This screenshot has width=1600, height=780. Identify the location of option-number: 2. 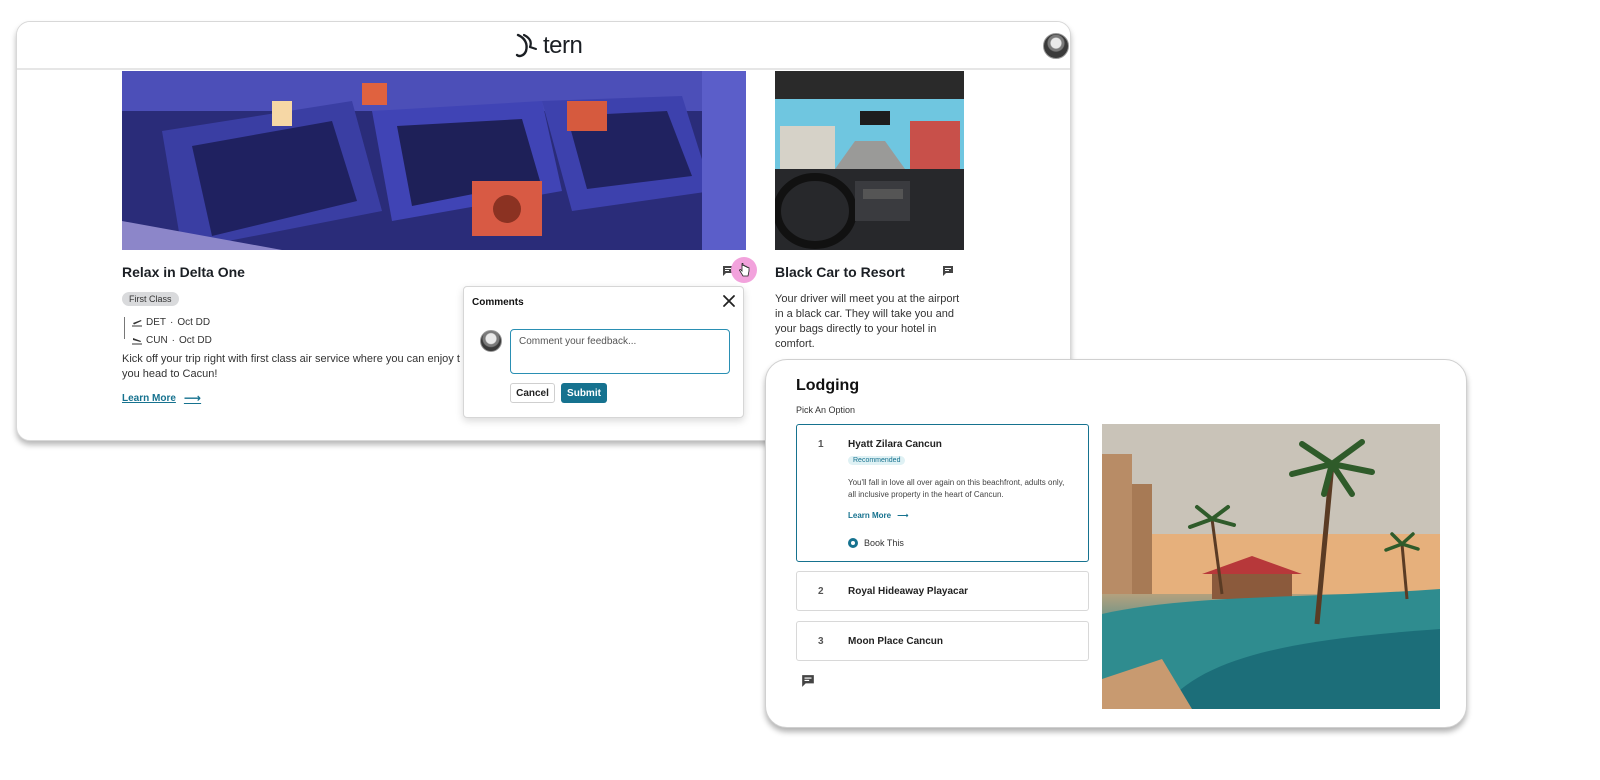
(821, 591).